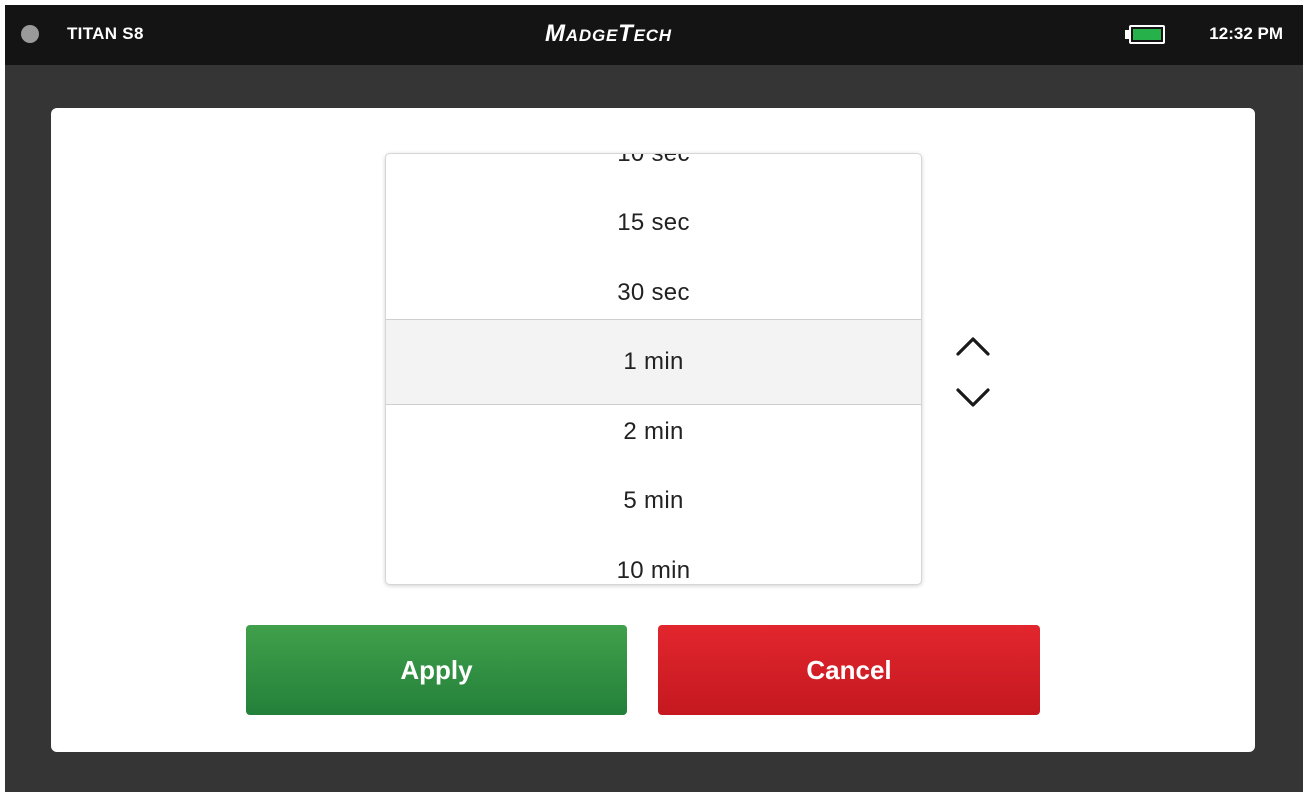 Image resolution: width=1303 pixels, height=792 pixels. I want to click on picker-option: 5 min, so click(653, 500).